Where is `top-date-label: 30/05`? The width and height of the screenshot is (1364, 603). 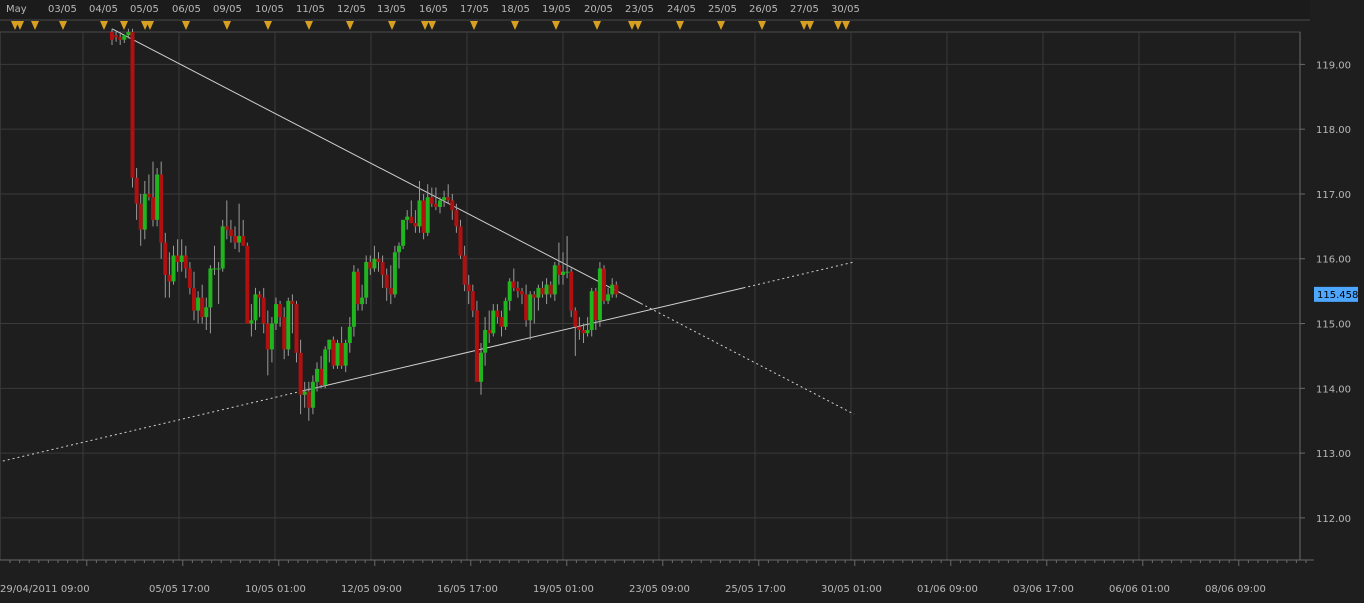 top-date-label: 30/05 is located at coordinates (845, 9).